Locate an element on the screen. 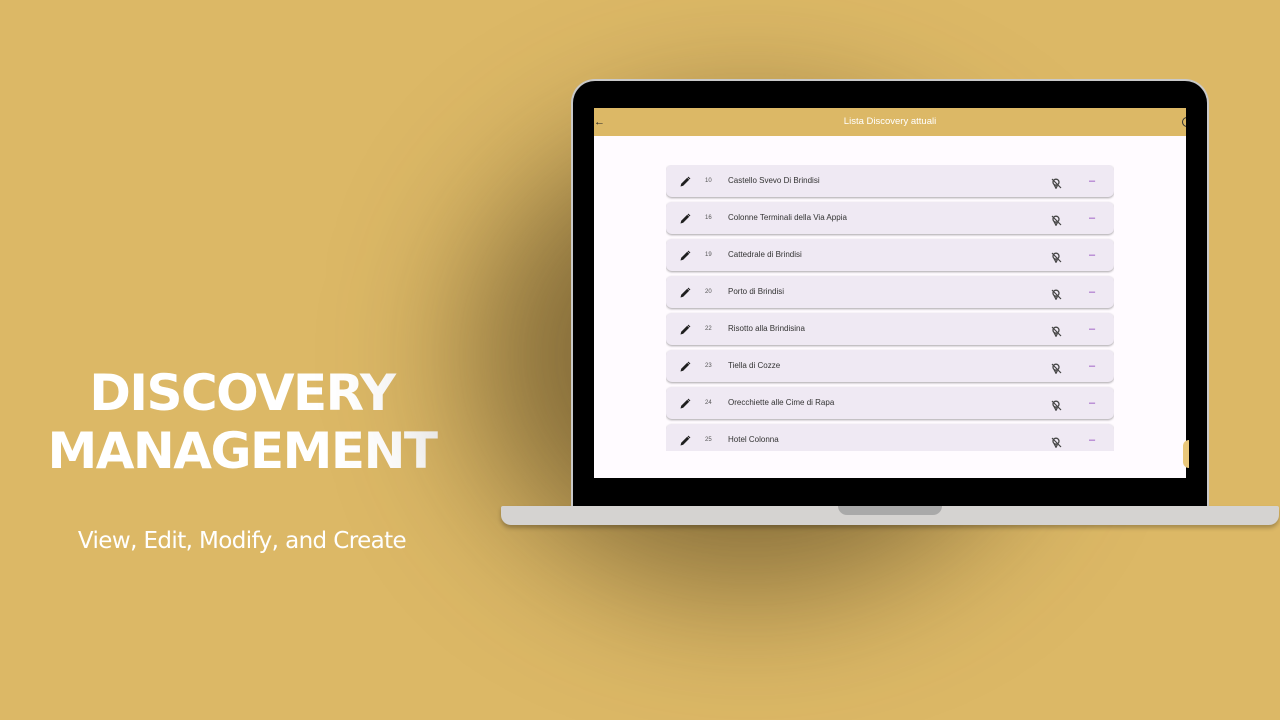 The height and width of the screenshot is (720, 1280). discovery-id: 24 is located at coordinates (708, 403).